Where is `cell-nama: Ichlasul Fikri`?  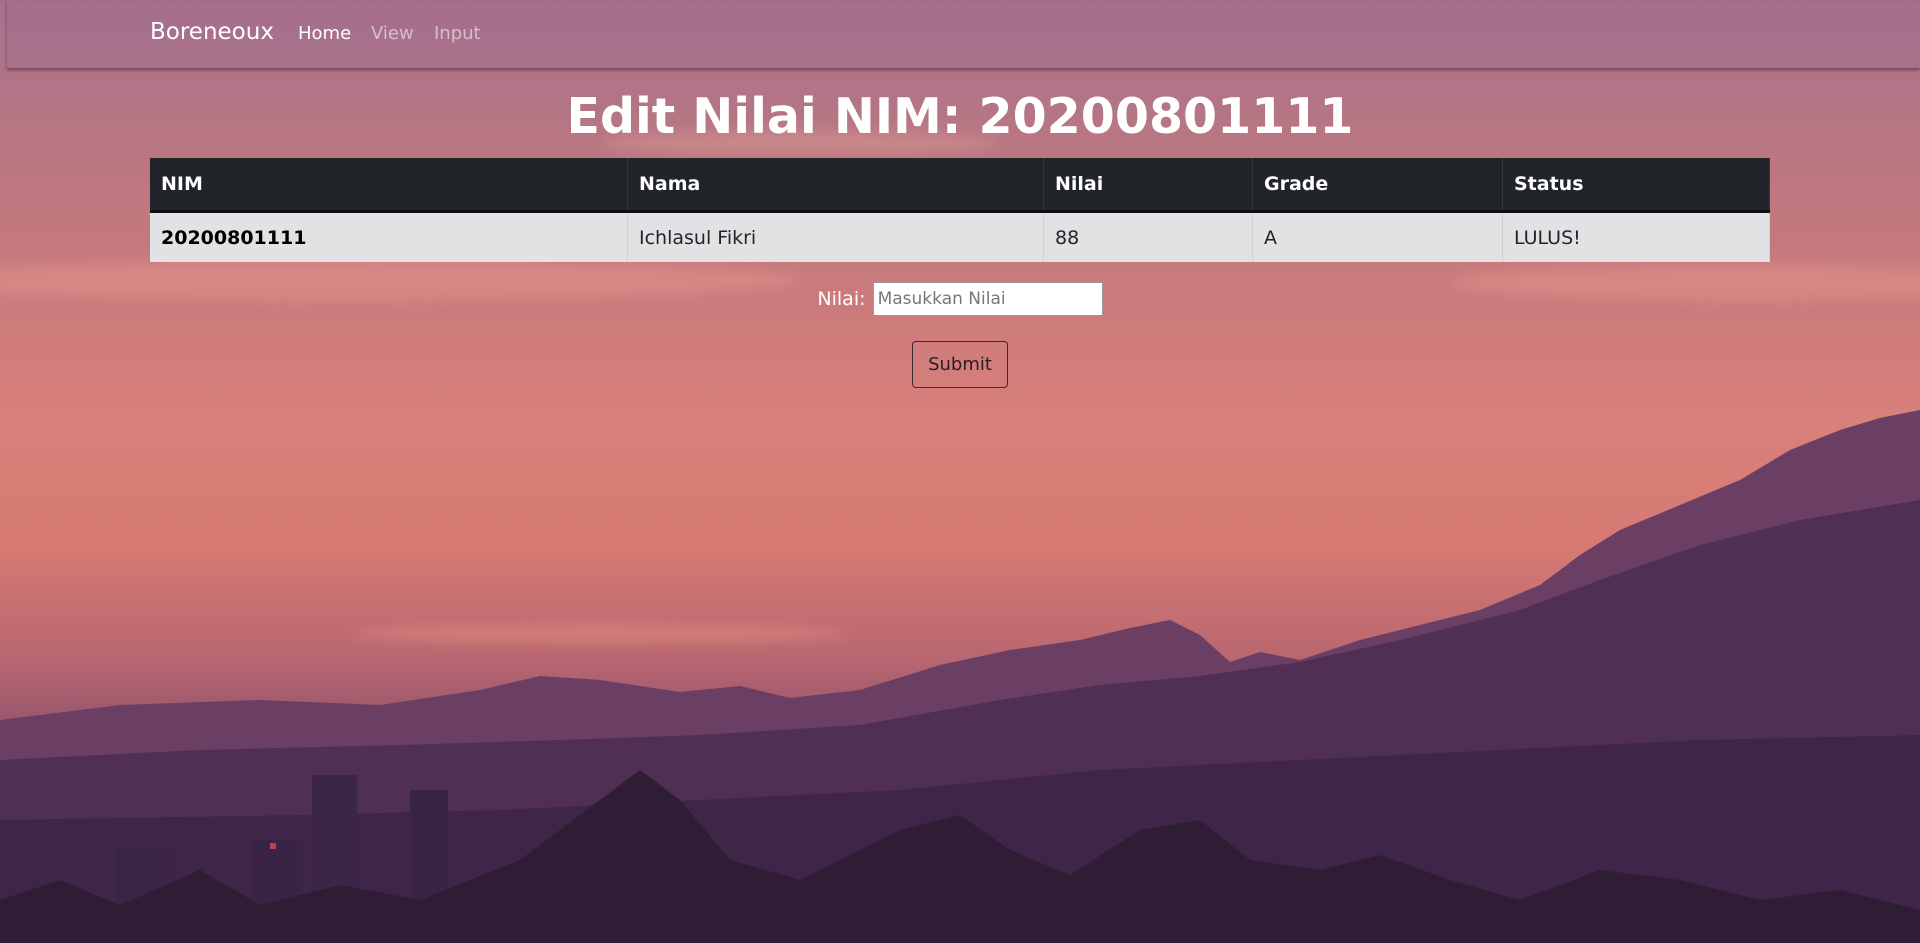 cell-nama: Ichlasul Fikri is located at coordinates (835, 236).